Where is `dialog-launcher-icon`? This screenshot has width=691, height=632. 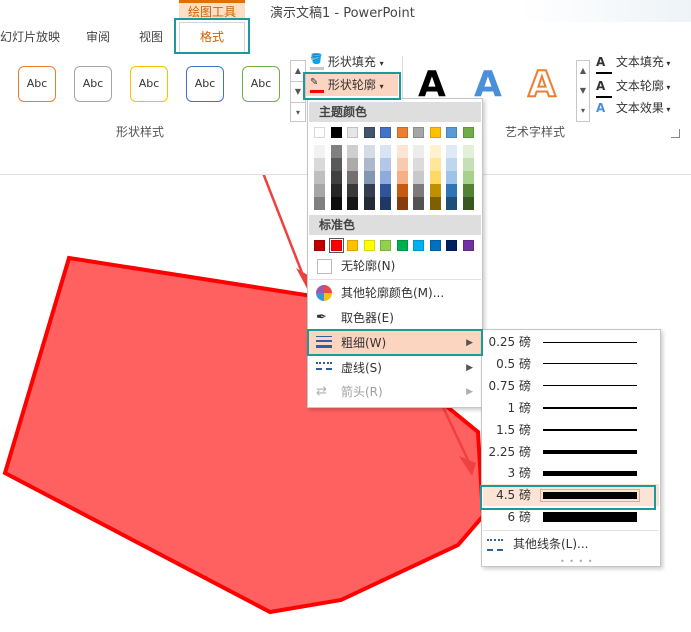
dialog-launcher-icon is located at coordinates (675, 133).